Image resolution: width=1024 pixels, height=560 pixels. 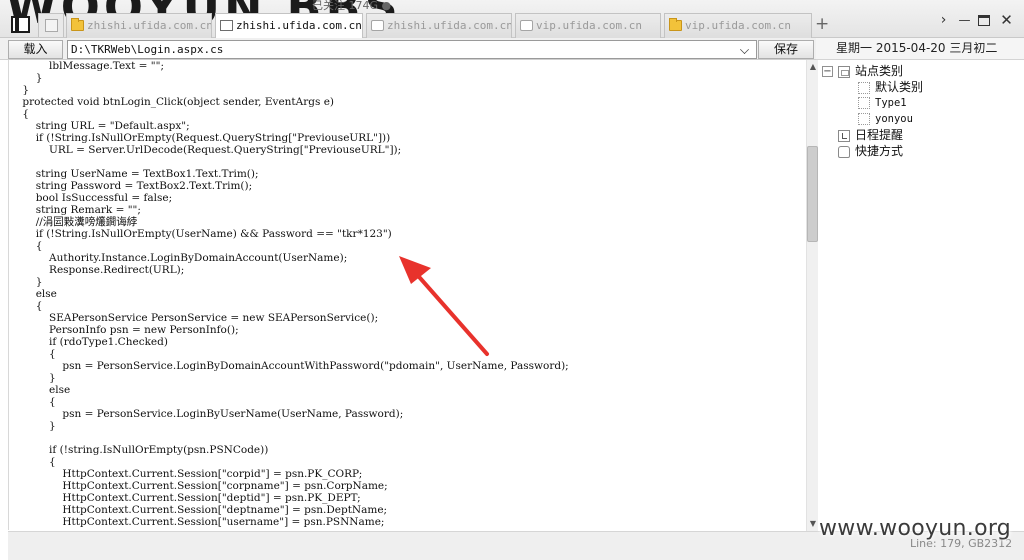 What do you see at coordinates (812, 295) in the screenshot?
I see `vertical-scrollbar: ▲ ▼` at bounding box center [812, 295].